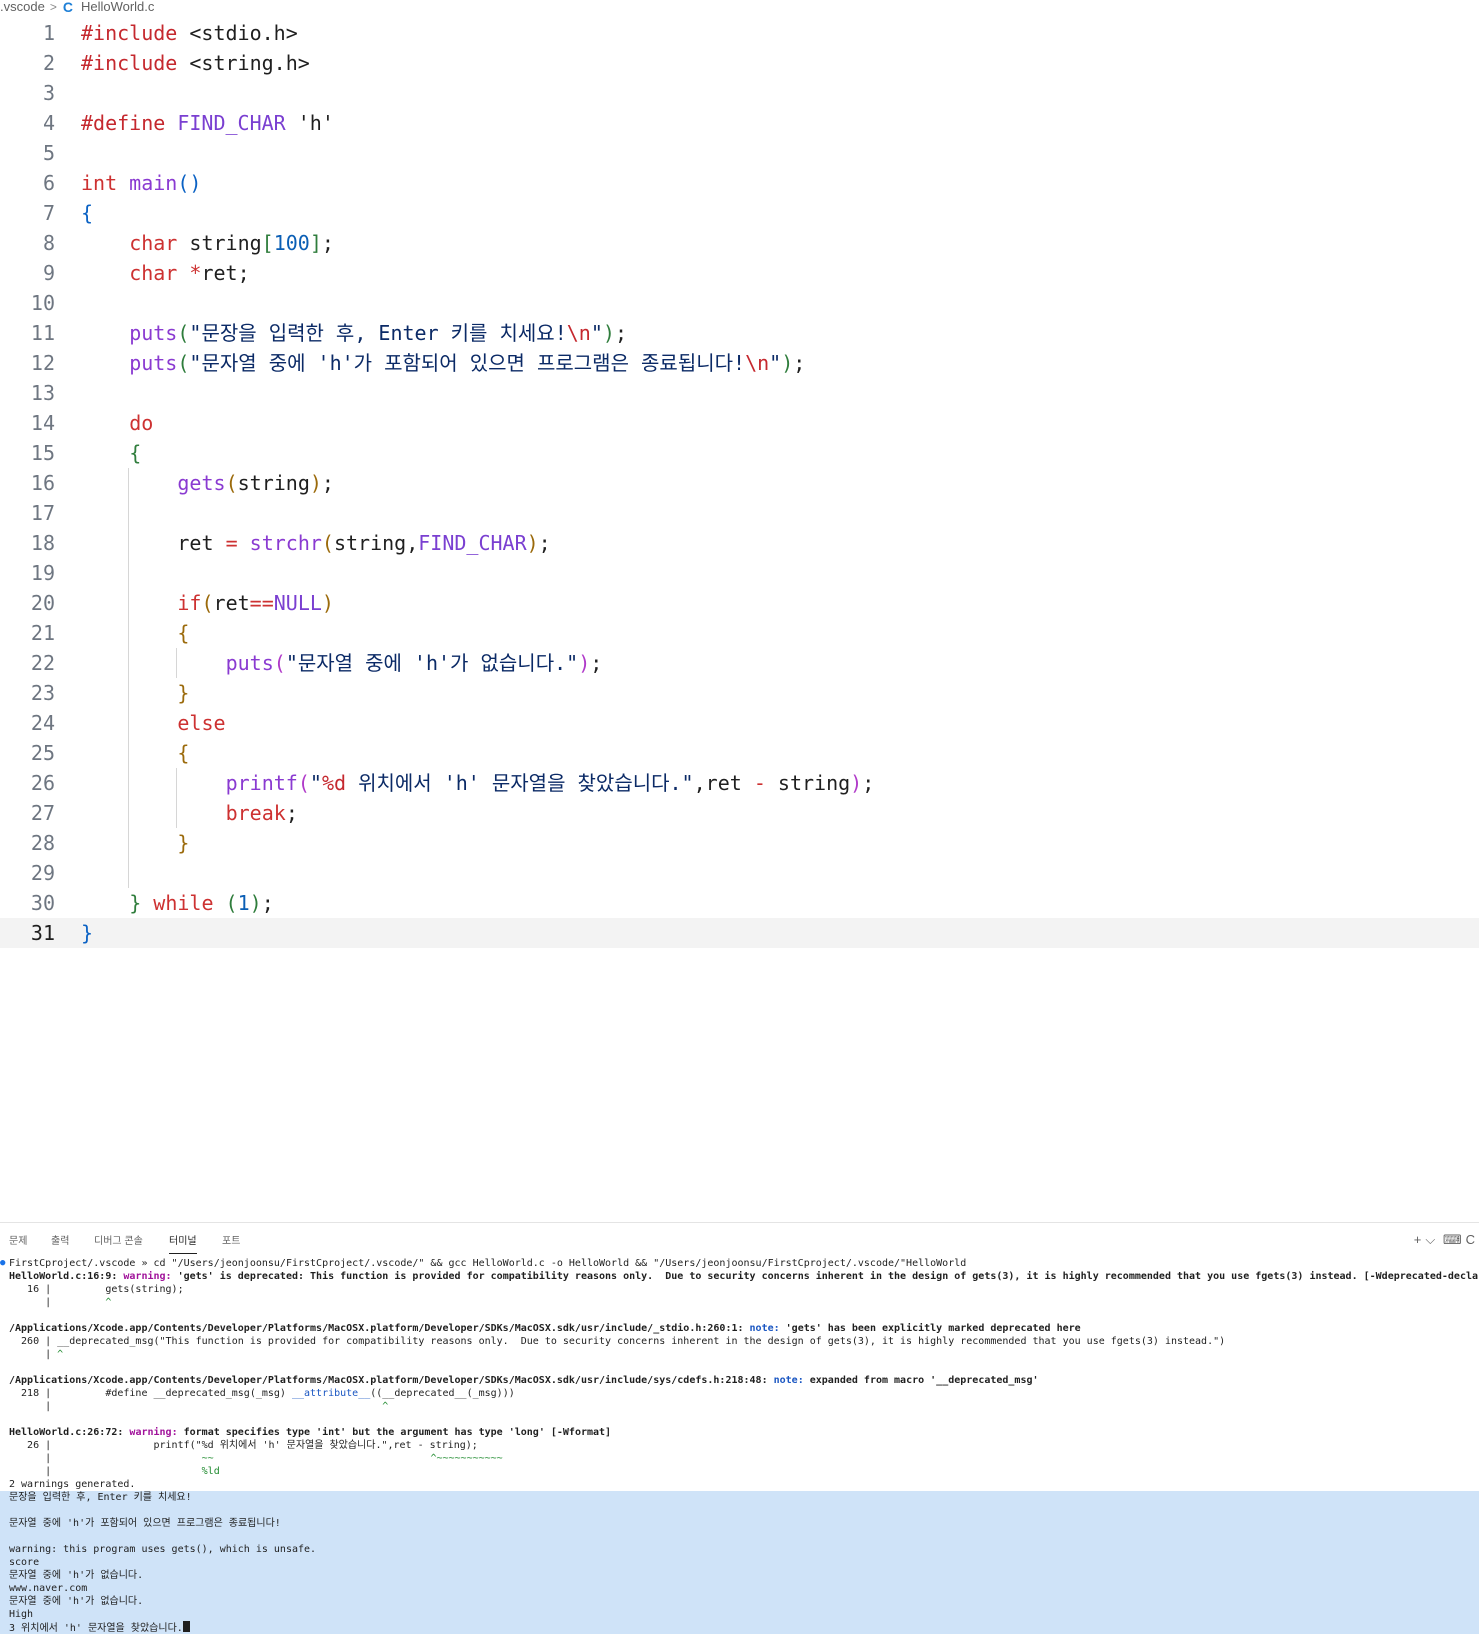 The height and width of the screenshot is (1634, 1479). What do you see at coordinates (520, 783) in the screenshot?
I see `code-token: 위치에서 'h' 문자열을 찾았습니다."` at bounding box center [520, 783].